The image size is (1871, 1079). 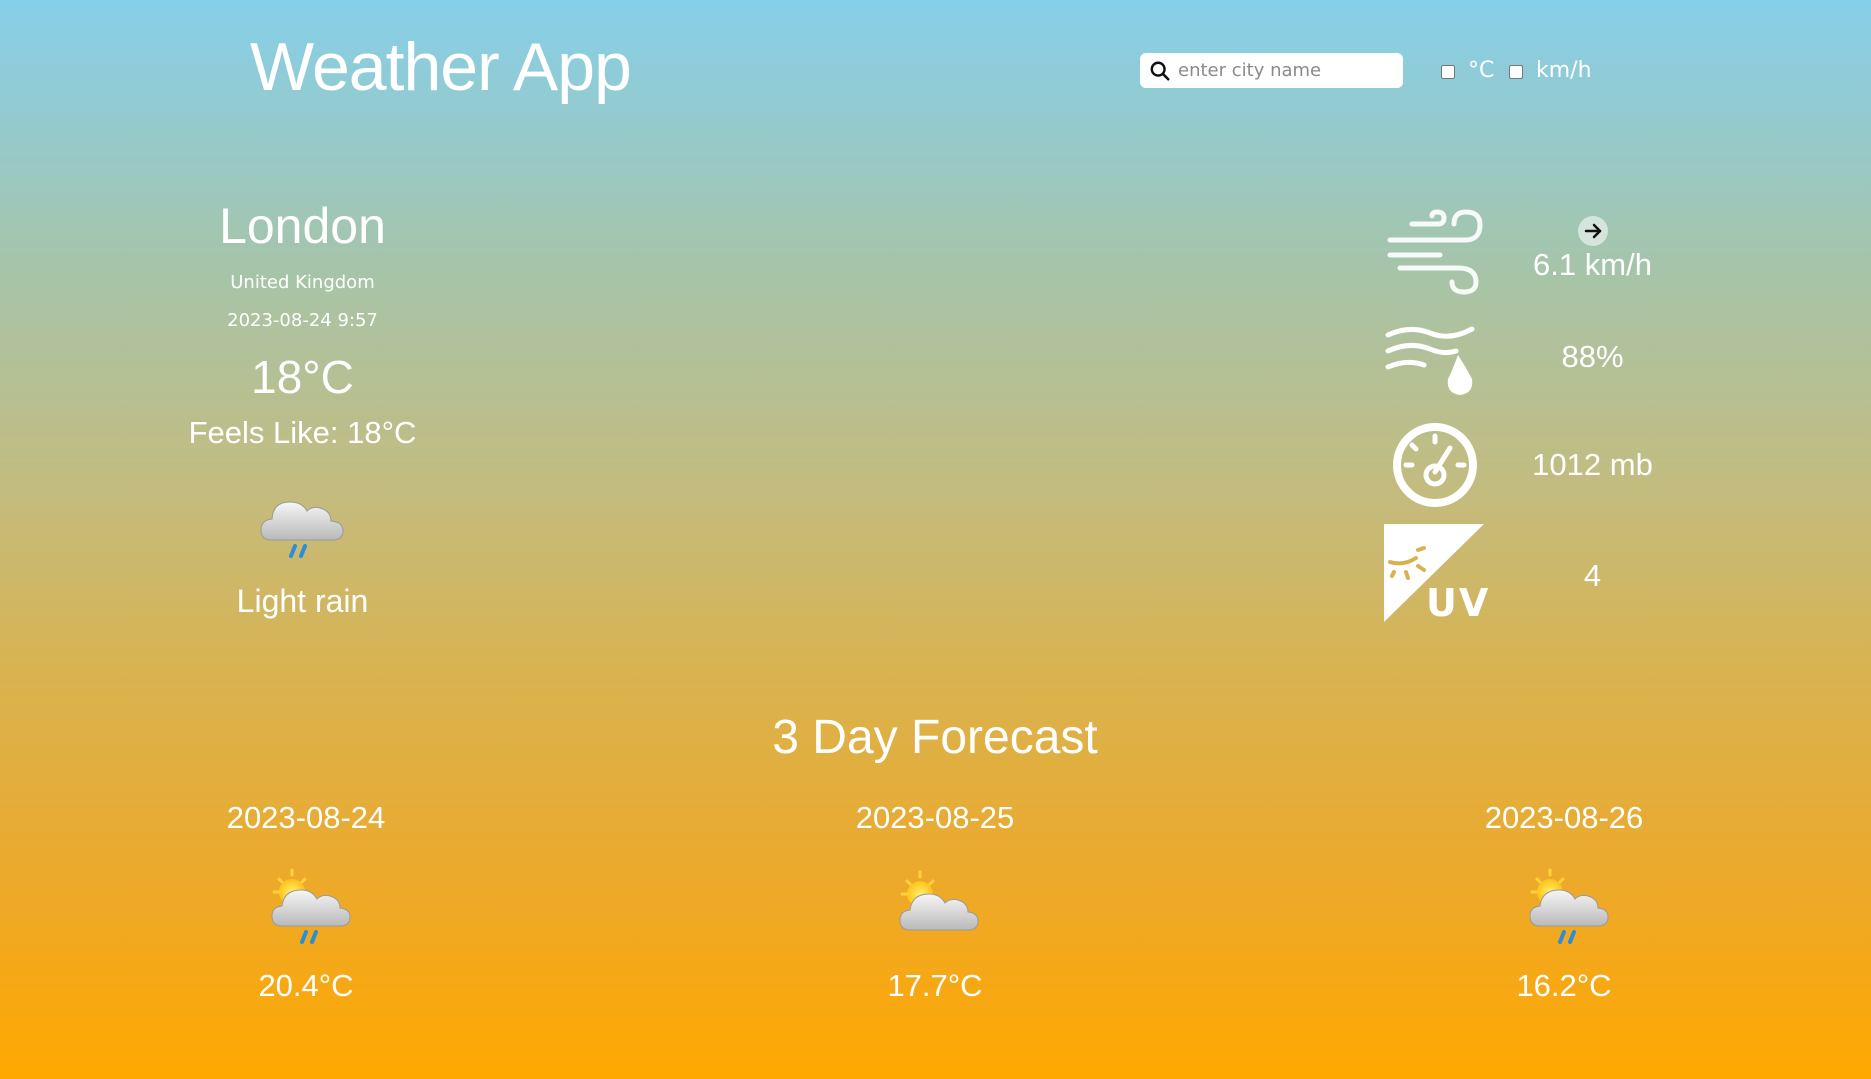 I want to click on forecast-temperature: 17.7°C, so click(x=935, y=985).